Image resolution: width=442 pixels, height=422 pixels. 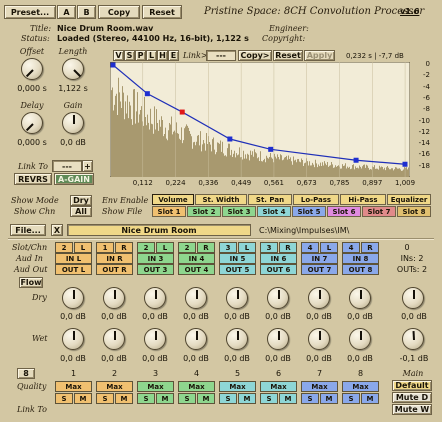 What do you see at coordinates (105, 247) in the screenshot?
I see `channel-2-slot-num: 1` at bounding box center [105, 247].